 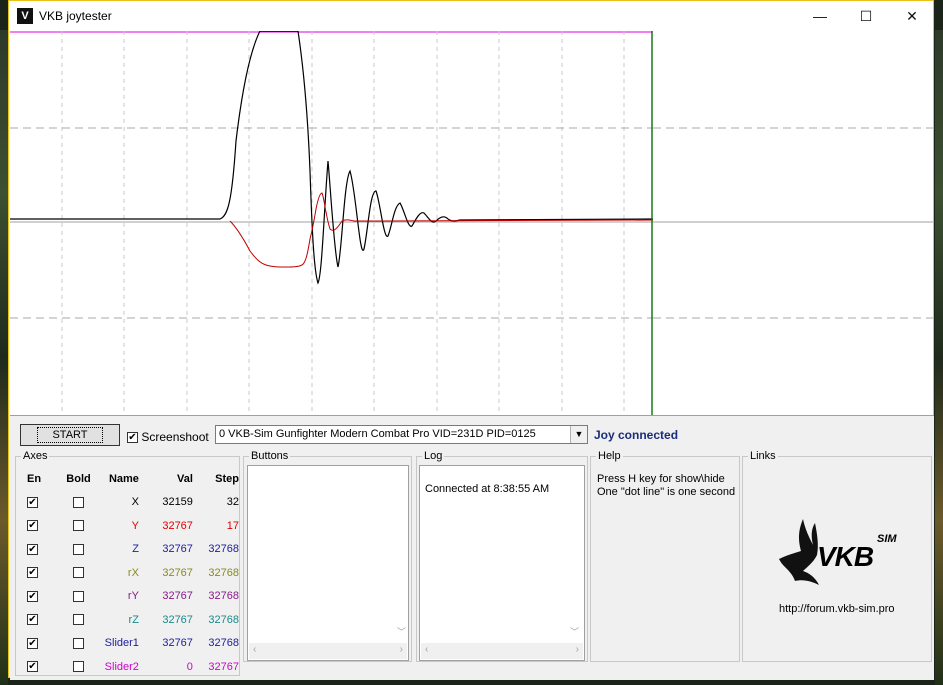 I want to click on axis-name: Slider2, so click(x=121, y=666).